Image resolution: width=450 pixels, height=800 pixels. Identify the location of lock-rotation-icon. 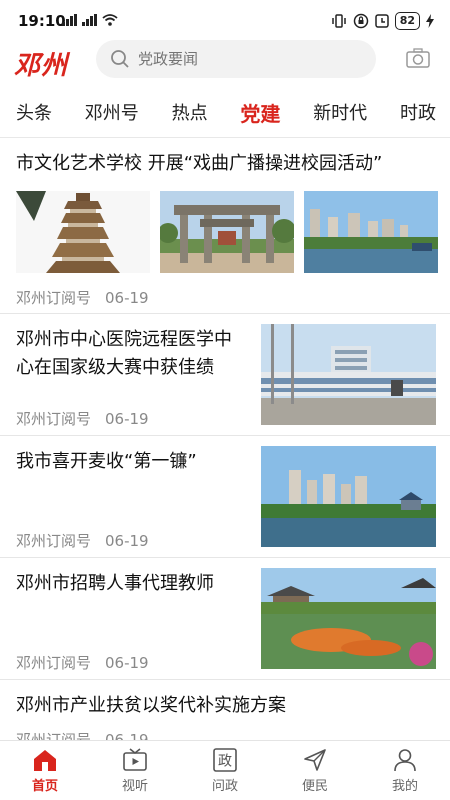
(360, 21).